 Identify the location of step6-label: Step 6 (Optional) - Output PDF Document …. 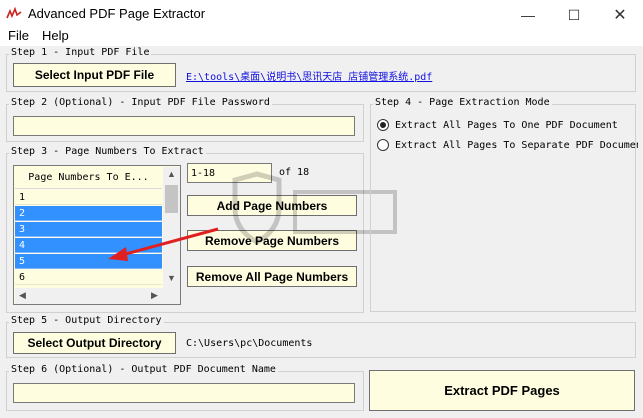
(143, 369).